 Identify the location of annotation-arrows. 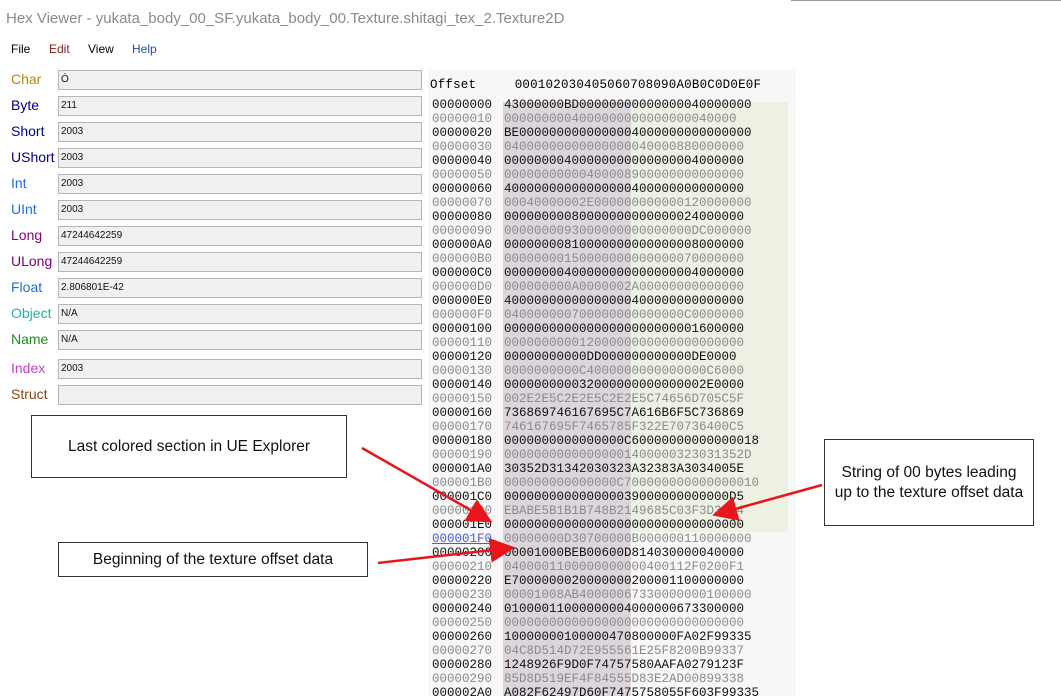
(592, 505).